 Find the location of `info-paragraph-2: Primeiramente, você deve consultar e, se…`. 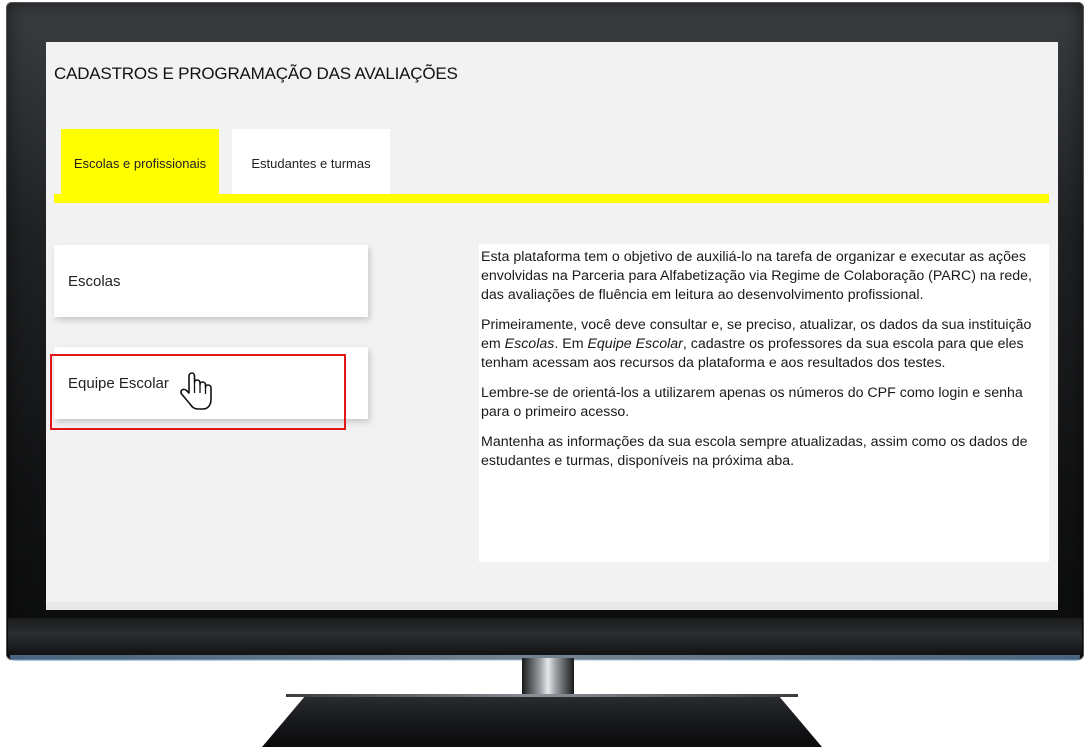

info-paragraph-2: Primeiramente, você deve consultar e, se… is located at coordinates (756, 344).